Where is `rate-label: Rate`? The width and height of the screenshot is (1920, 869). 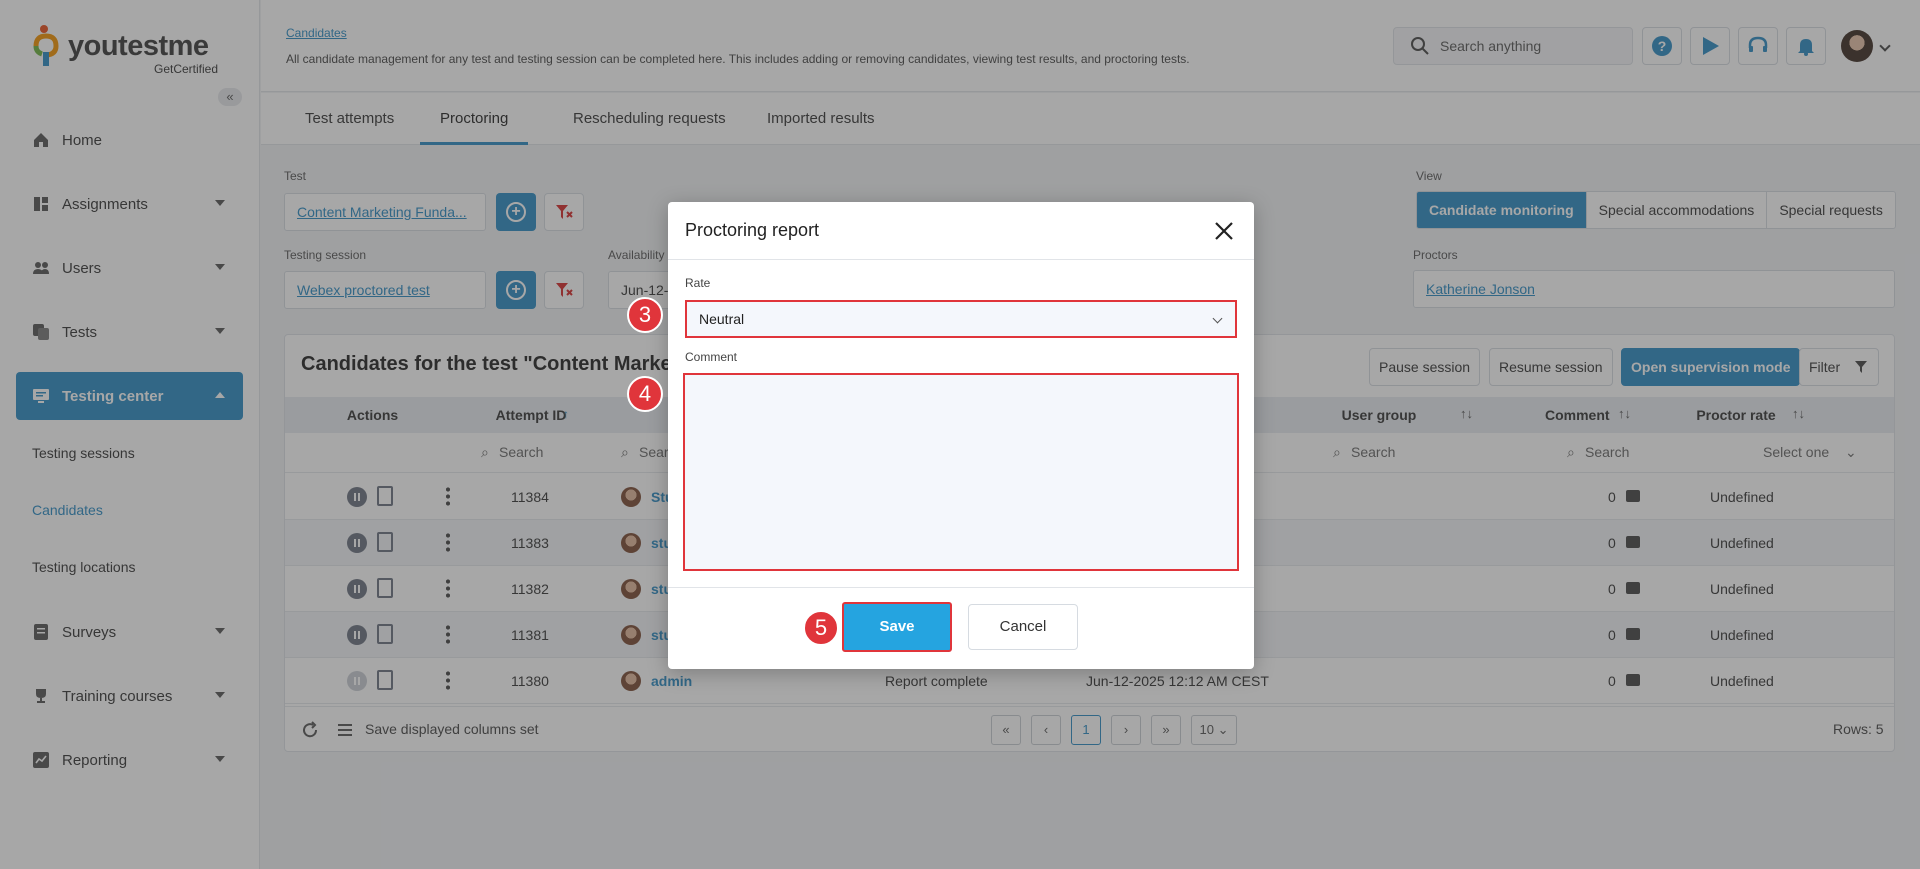
rate-label: Rate is located at coordinates (698, 283).